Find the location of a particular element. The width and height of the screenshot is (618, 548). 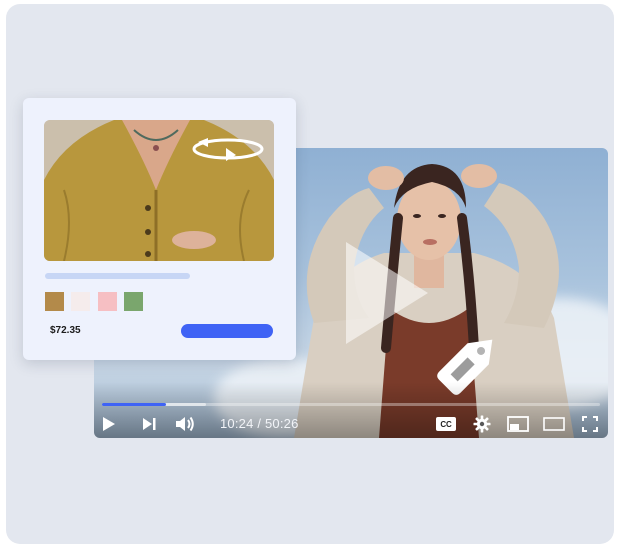

play-icon is located at coordinates (109, 424).